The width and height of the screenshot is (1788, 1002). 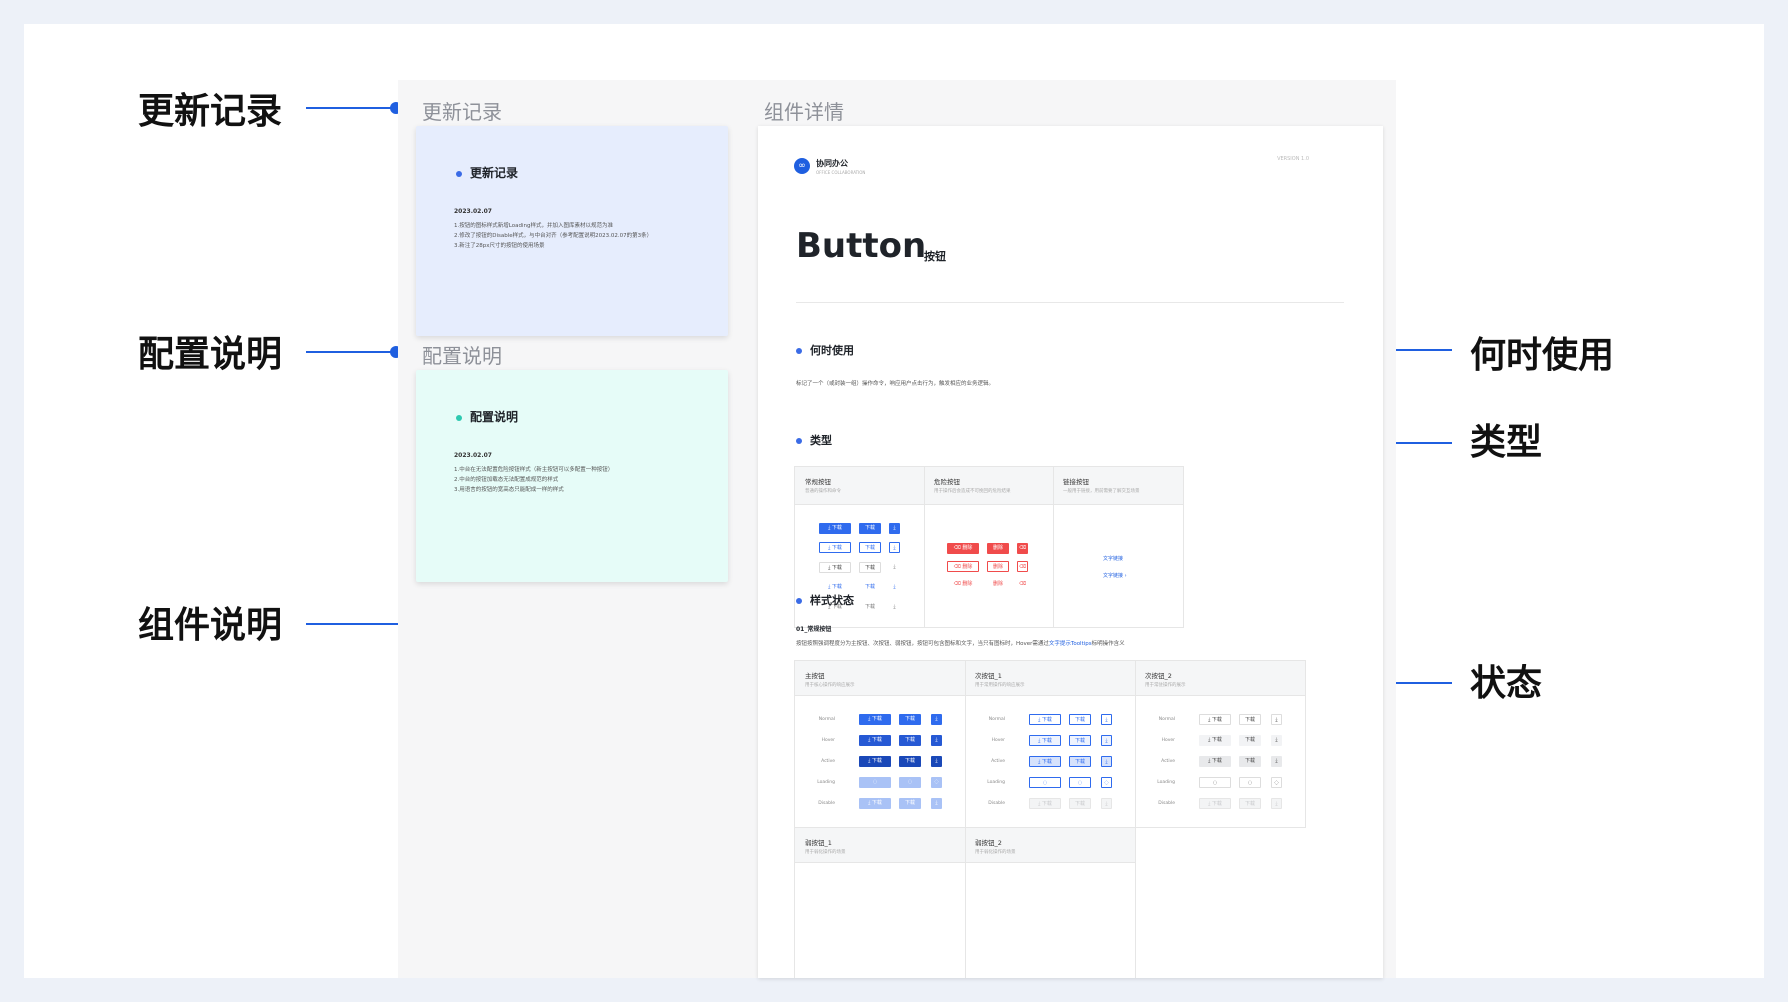 What do you see at coordinates (910, 761) in the screenshot?
I see `primary-active-button: 下载` at bounding box center [910, 761].